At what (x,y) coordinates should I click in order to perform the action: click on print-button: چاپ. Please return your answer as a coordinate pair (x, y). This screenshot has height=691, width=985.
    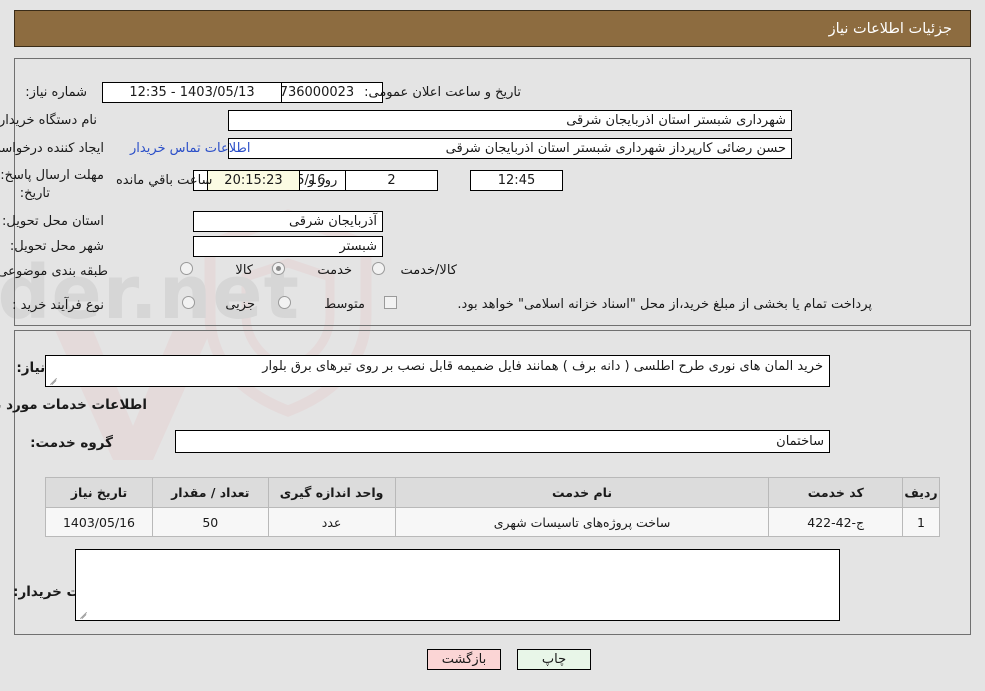
    Looking at the image, I should click on (554, 659).